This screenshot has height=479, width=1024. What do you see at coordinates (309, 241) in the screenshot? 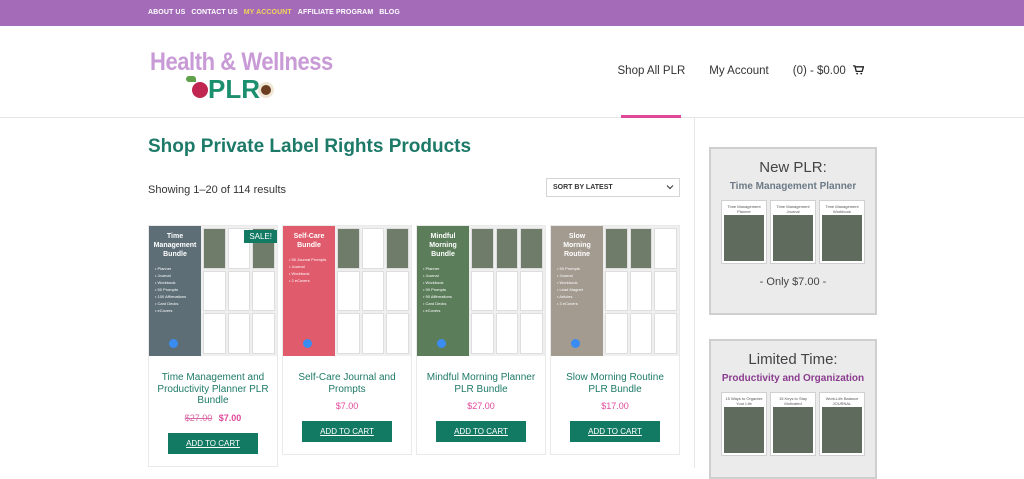
I see `thumbnail-heading: Self-Care Bundle` at bounding box center [309, 241].